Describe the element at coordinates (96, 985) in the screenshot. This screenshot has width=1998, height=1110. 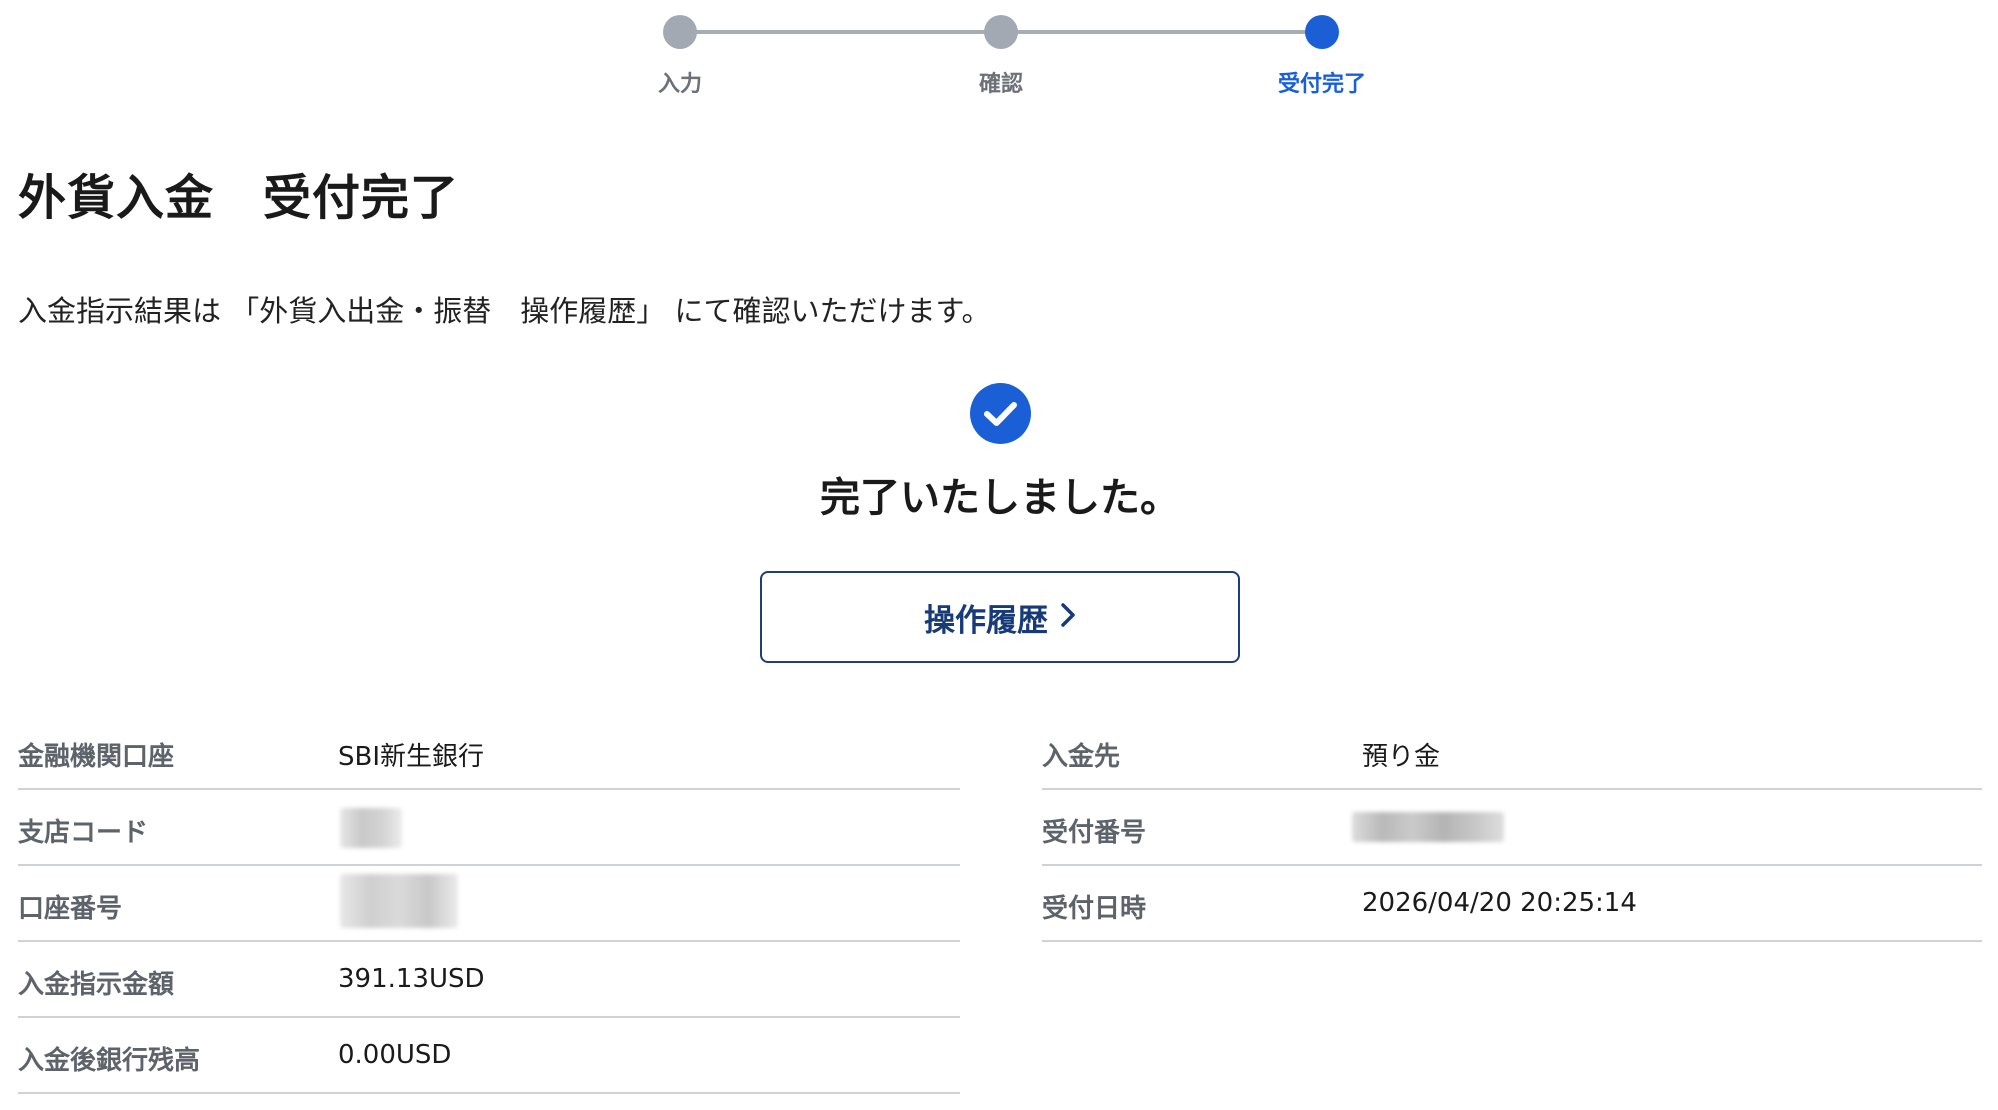
I see `detail-key: 入金指示金額` at that location.